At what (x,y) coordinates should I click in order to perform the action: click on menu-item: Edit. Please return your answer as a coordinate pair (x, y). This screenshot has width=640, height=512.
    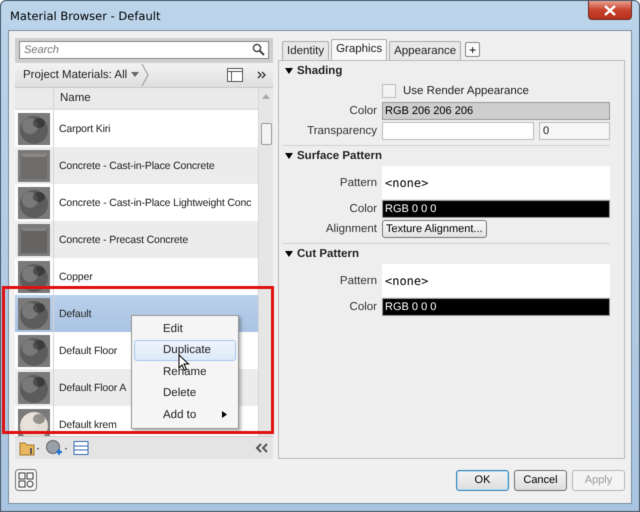
    Looking at the image, I should click on (185, 329).